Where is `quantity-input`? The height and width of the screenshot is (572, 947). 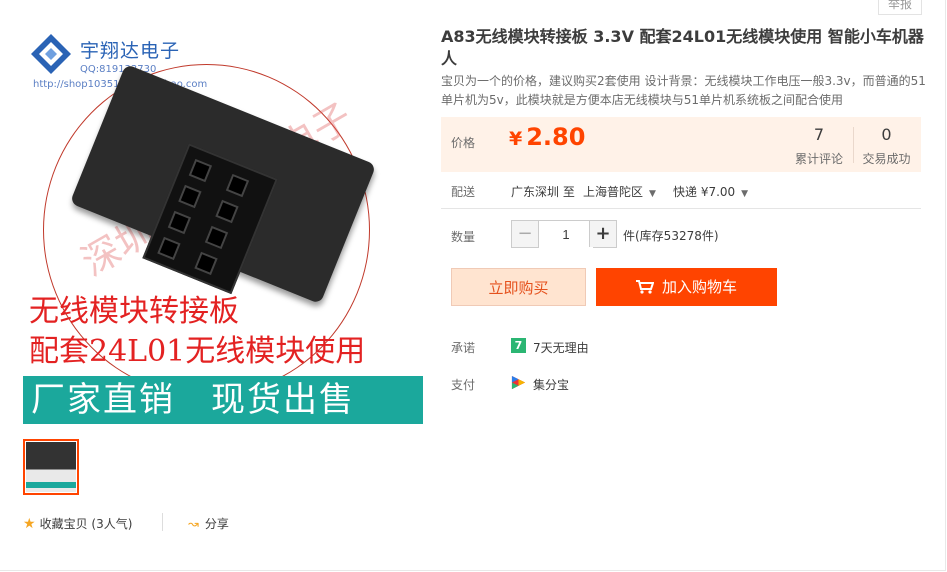
quantity-input is located at coordinates (566, 235).